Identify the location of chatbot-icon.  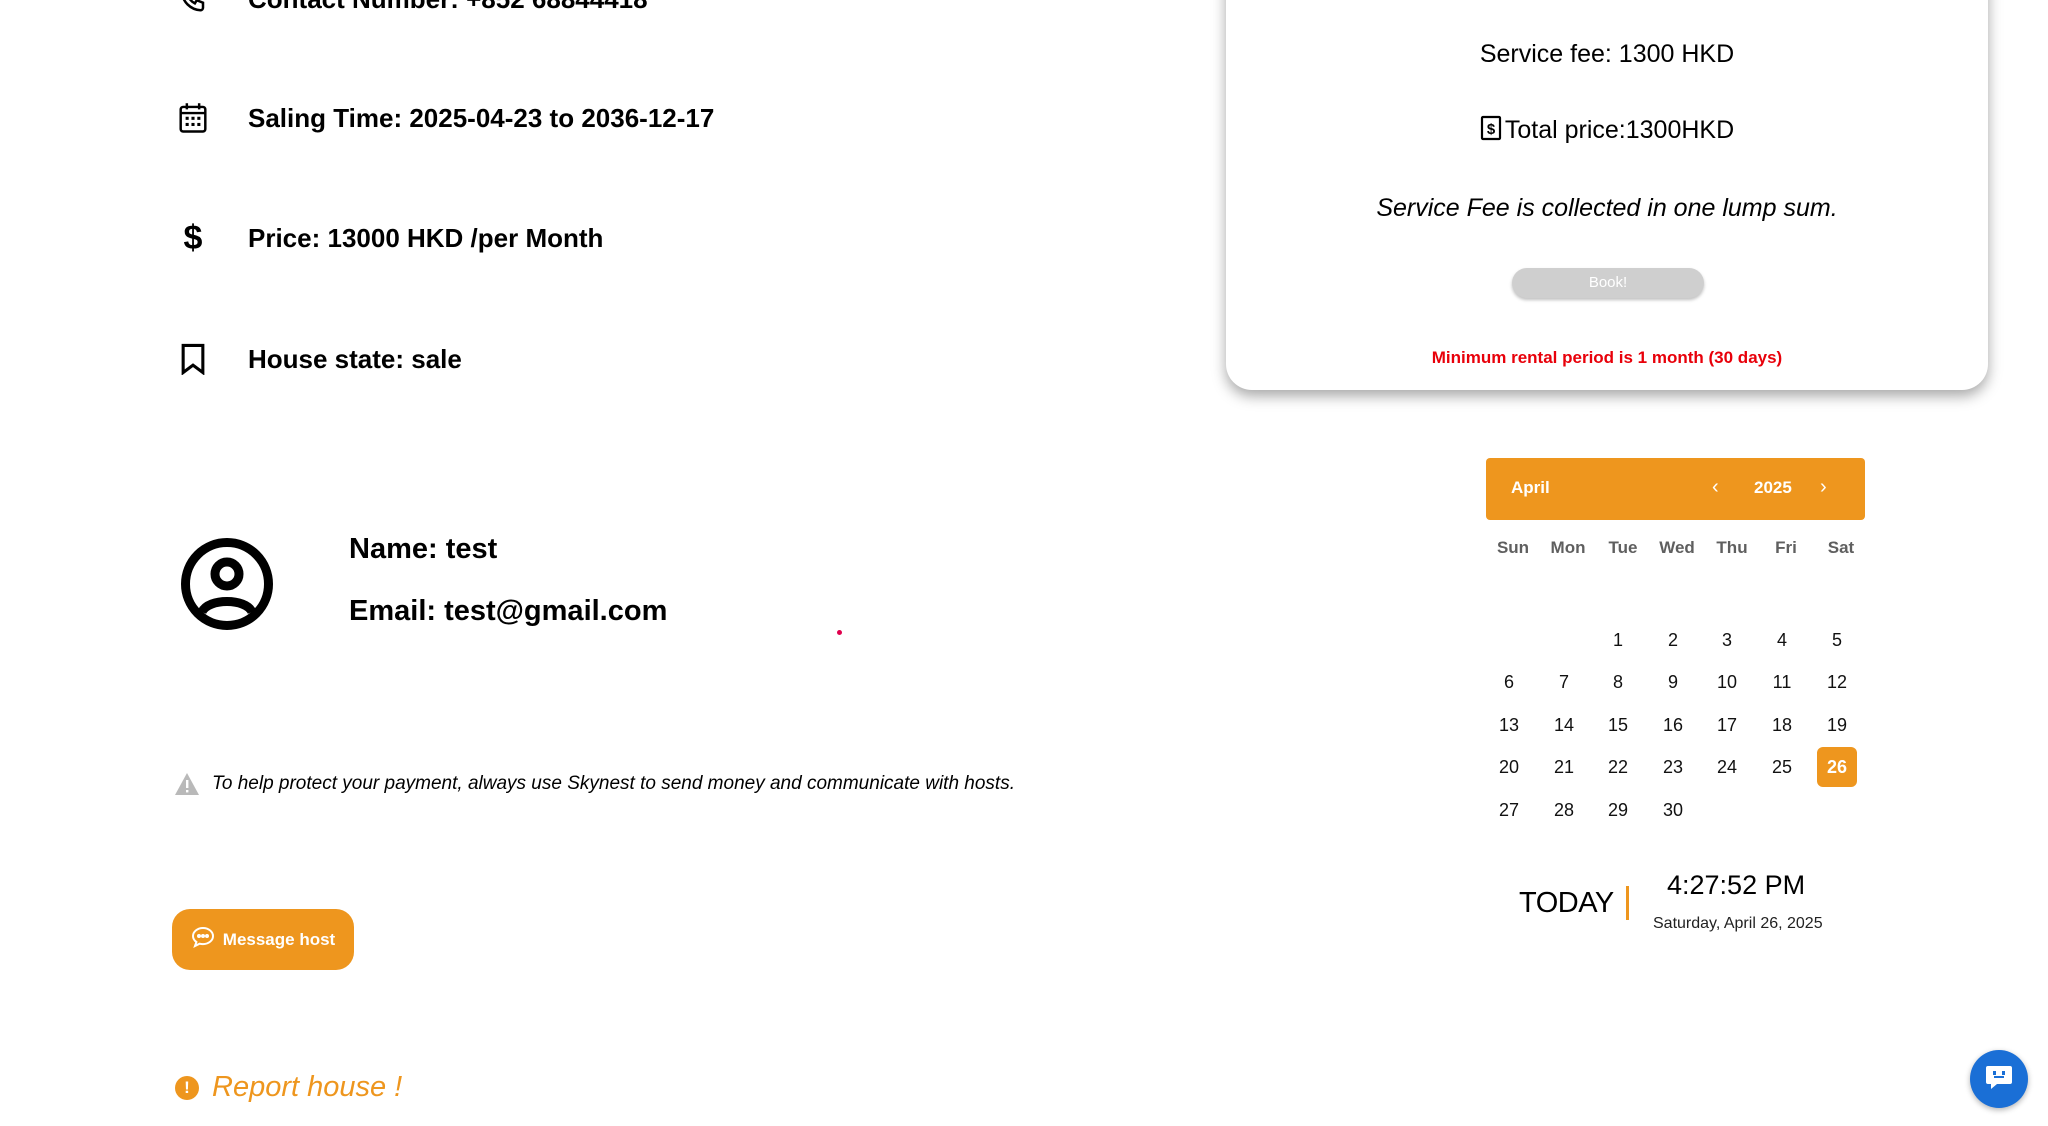
(1999, 1079).